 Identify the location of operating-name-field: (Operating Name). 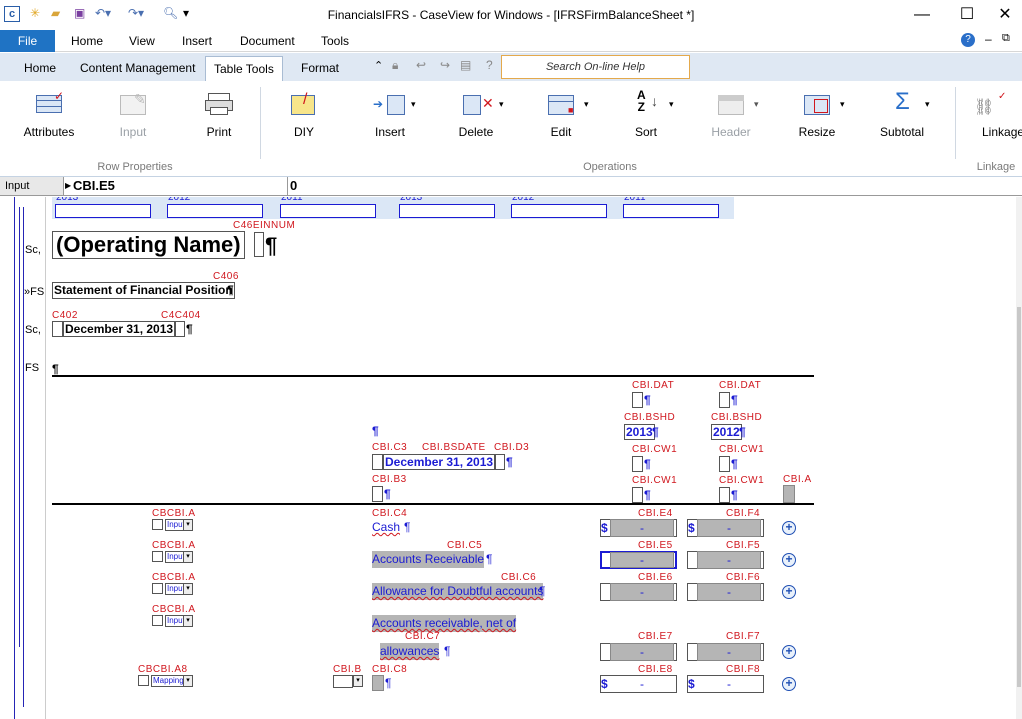
(148, 245).